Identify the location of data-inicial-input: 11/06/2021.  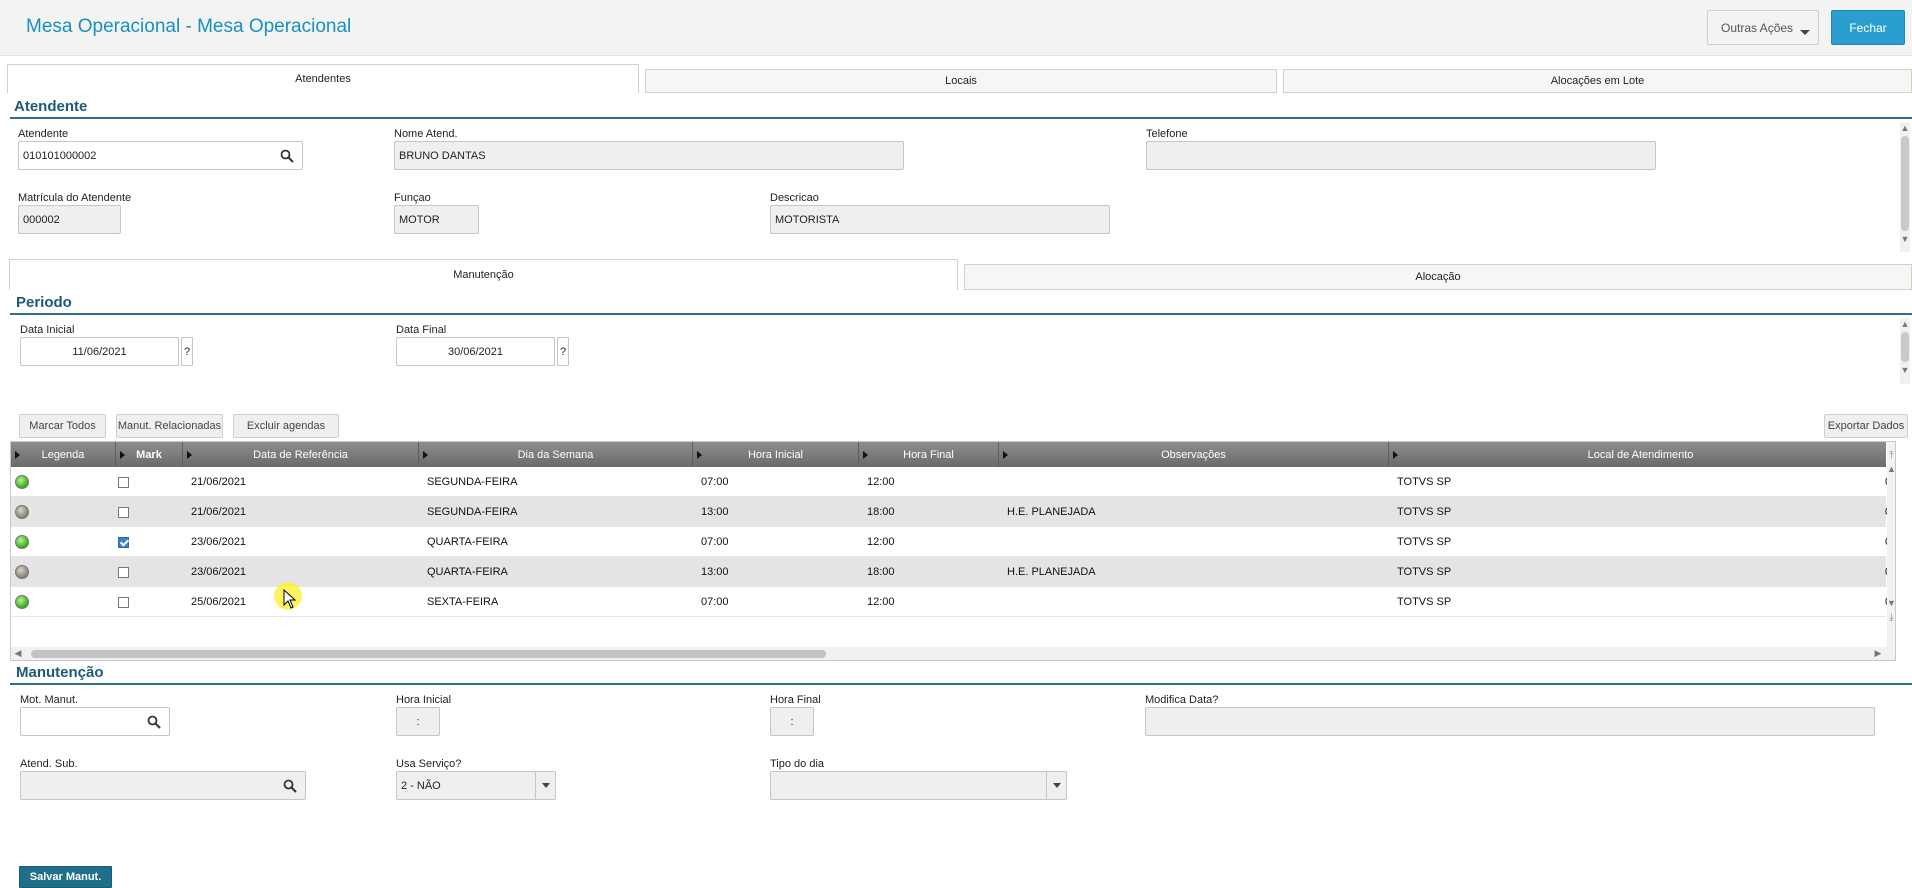
(99, 351).